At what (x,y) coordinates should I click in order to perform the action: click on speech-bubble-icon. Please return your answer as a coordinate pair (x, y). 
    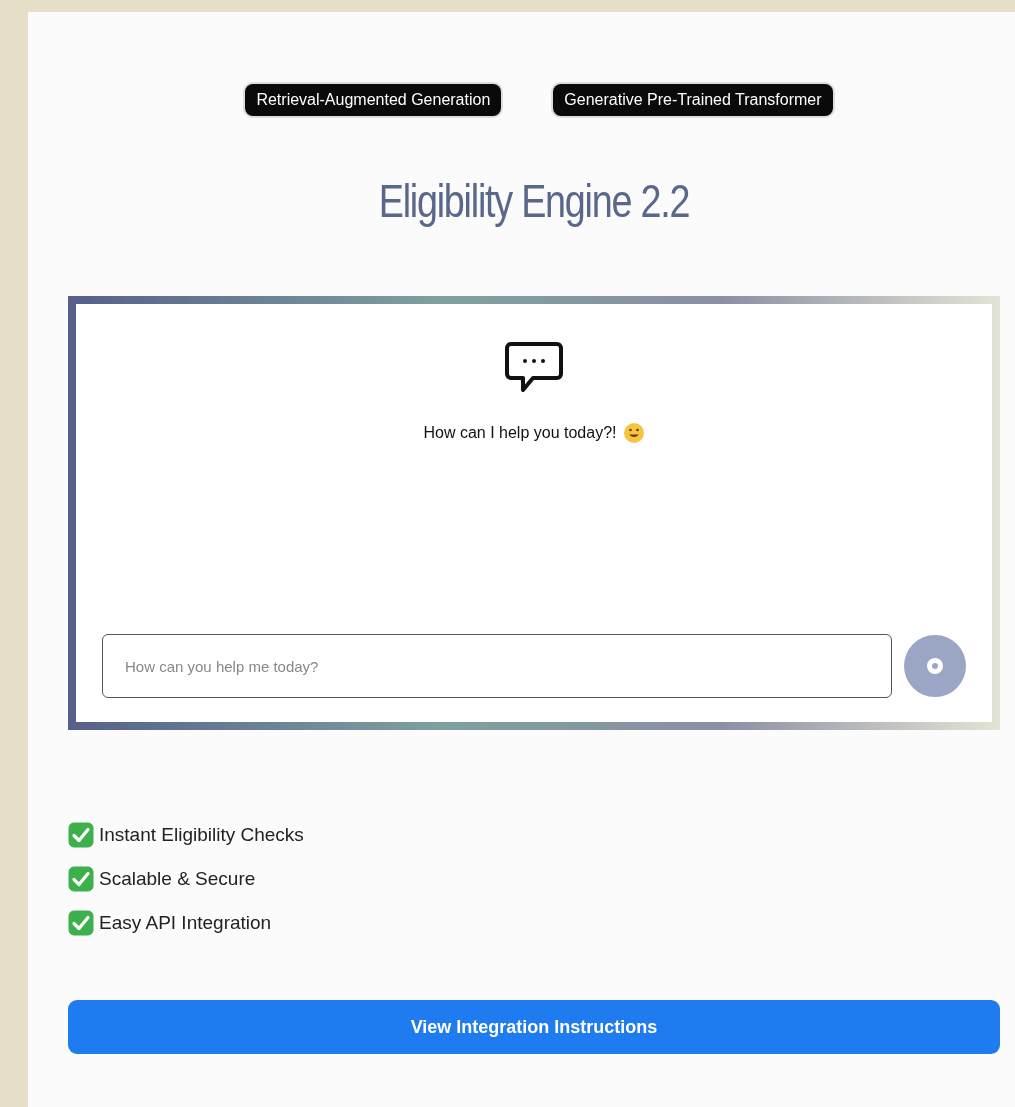
    Looking at the image, I should click on (534, 367).